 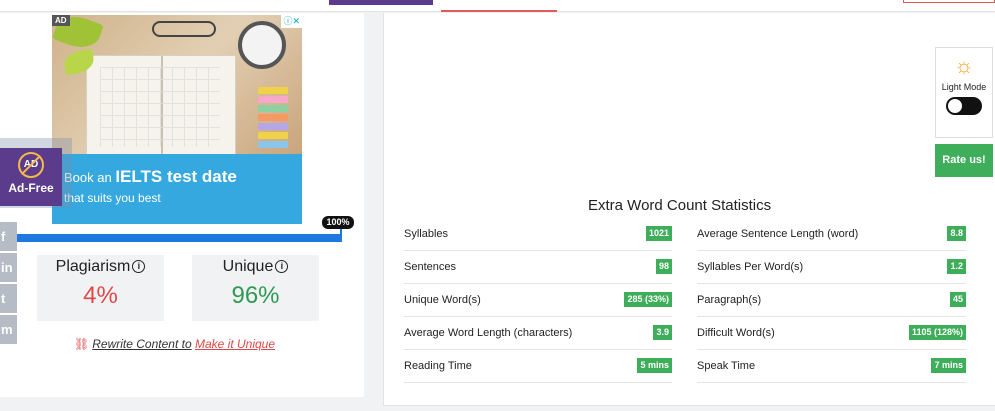 I want to click on top-nav-bar, so click(x=497, y=6).